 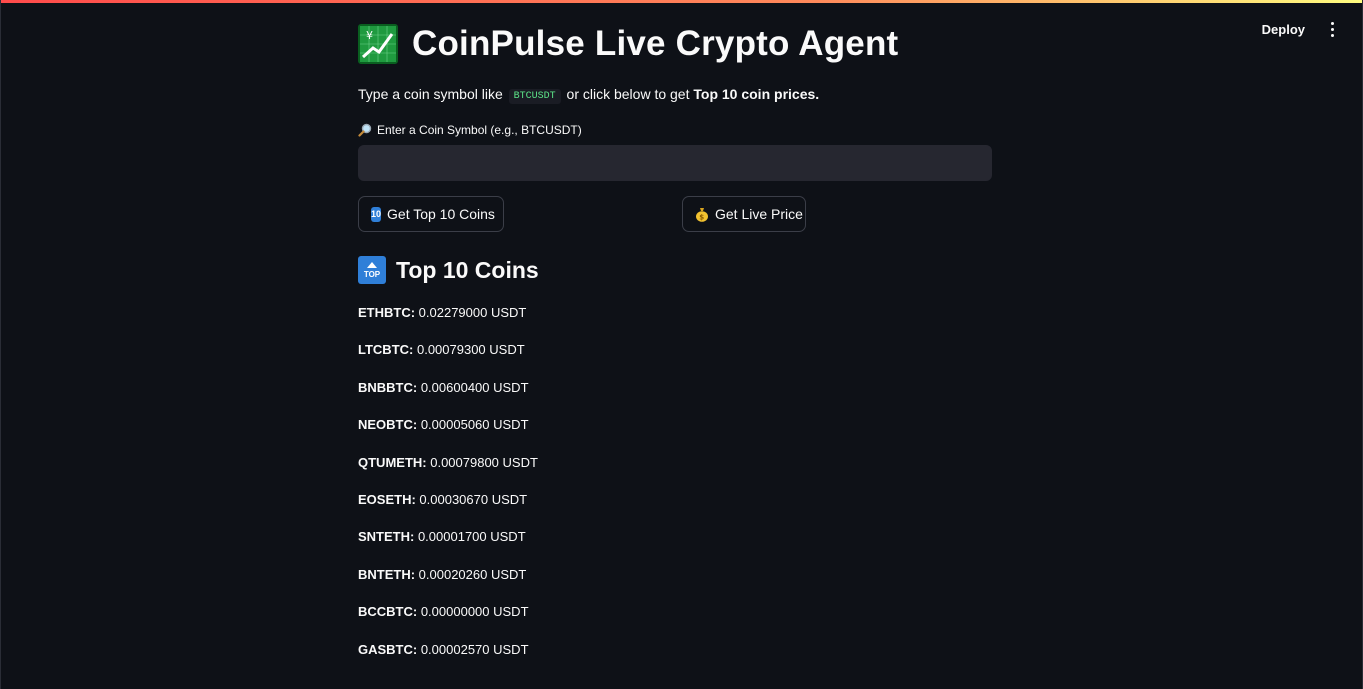 I want to click on coin-symbol: LTCBTC:, so click(x=386, y=350).